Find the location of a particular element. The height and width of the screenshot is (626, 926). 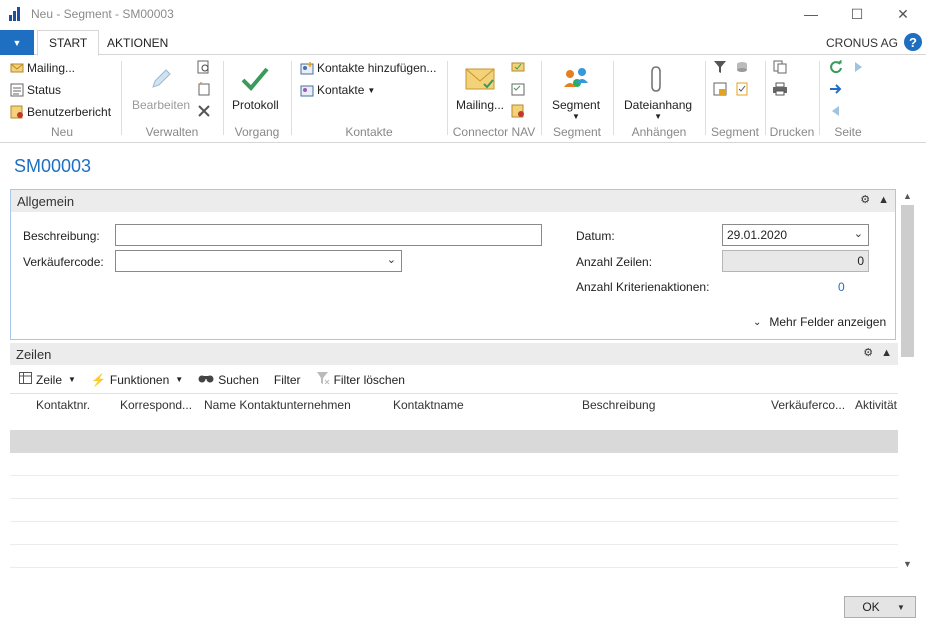

table-icon is located at coordinates (720, 89).